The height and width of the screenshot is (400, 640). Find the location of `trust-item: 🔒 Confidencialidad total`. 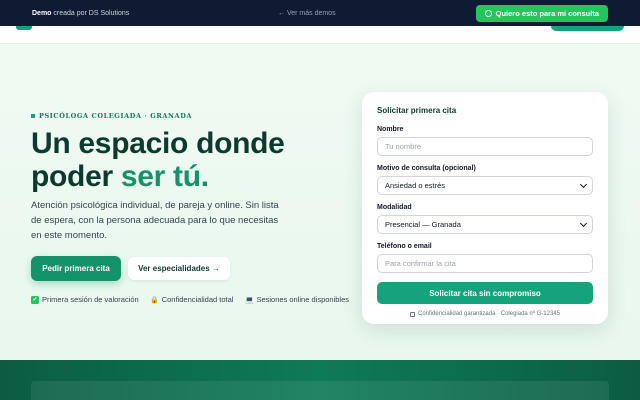

trust-item: 🔒 Confidencialidad total is located at coordinates (192, 299).